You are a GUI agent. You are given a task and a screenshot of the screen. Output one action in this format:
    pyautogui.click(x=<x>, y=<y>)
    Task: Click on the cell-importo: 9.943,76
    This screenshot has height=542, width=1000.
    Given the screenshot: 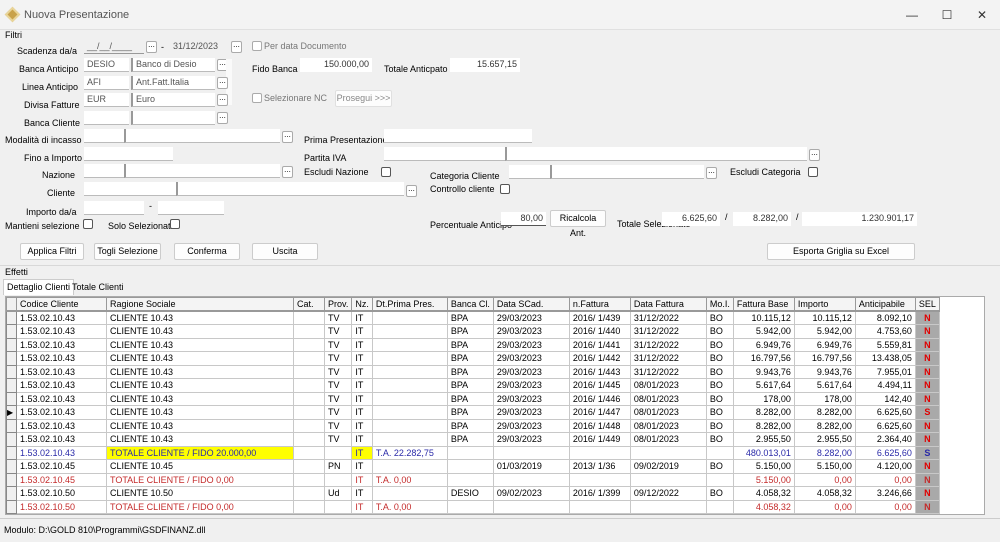 What is the action you would take?
    pyautogui.click(x=824, y=371)
    